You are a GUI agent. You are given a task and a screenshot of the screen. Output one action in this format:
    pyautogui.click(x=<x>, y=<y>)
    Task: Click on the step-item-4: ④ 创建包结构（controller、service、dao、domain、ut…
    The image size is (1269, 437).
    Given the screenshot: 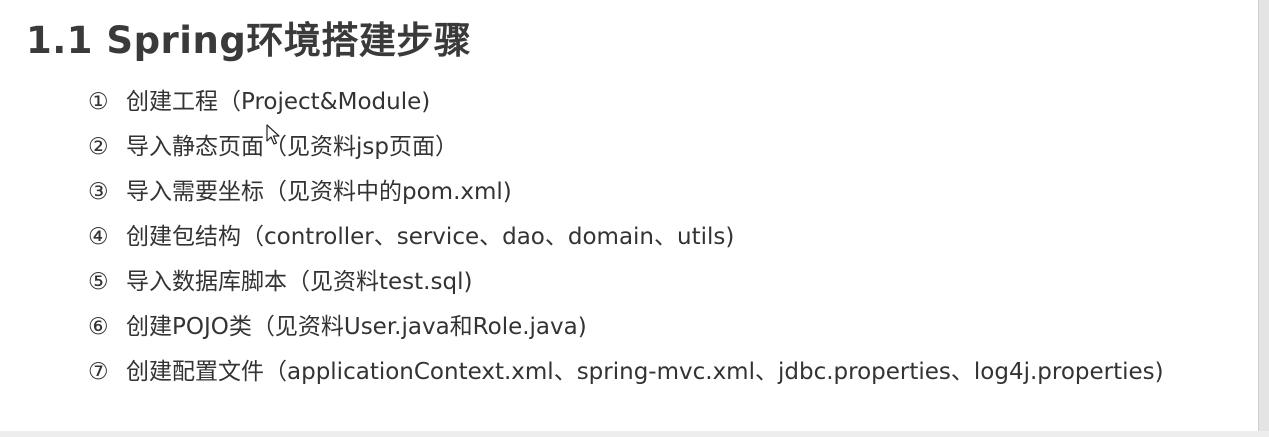 What is the action you would take?
    pyautogui.click(x=626, y=241)
    